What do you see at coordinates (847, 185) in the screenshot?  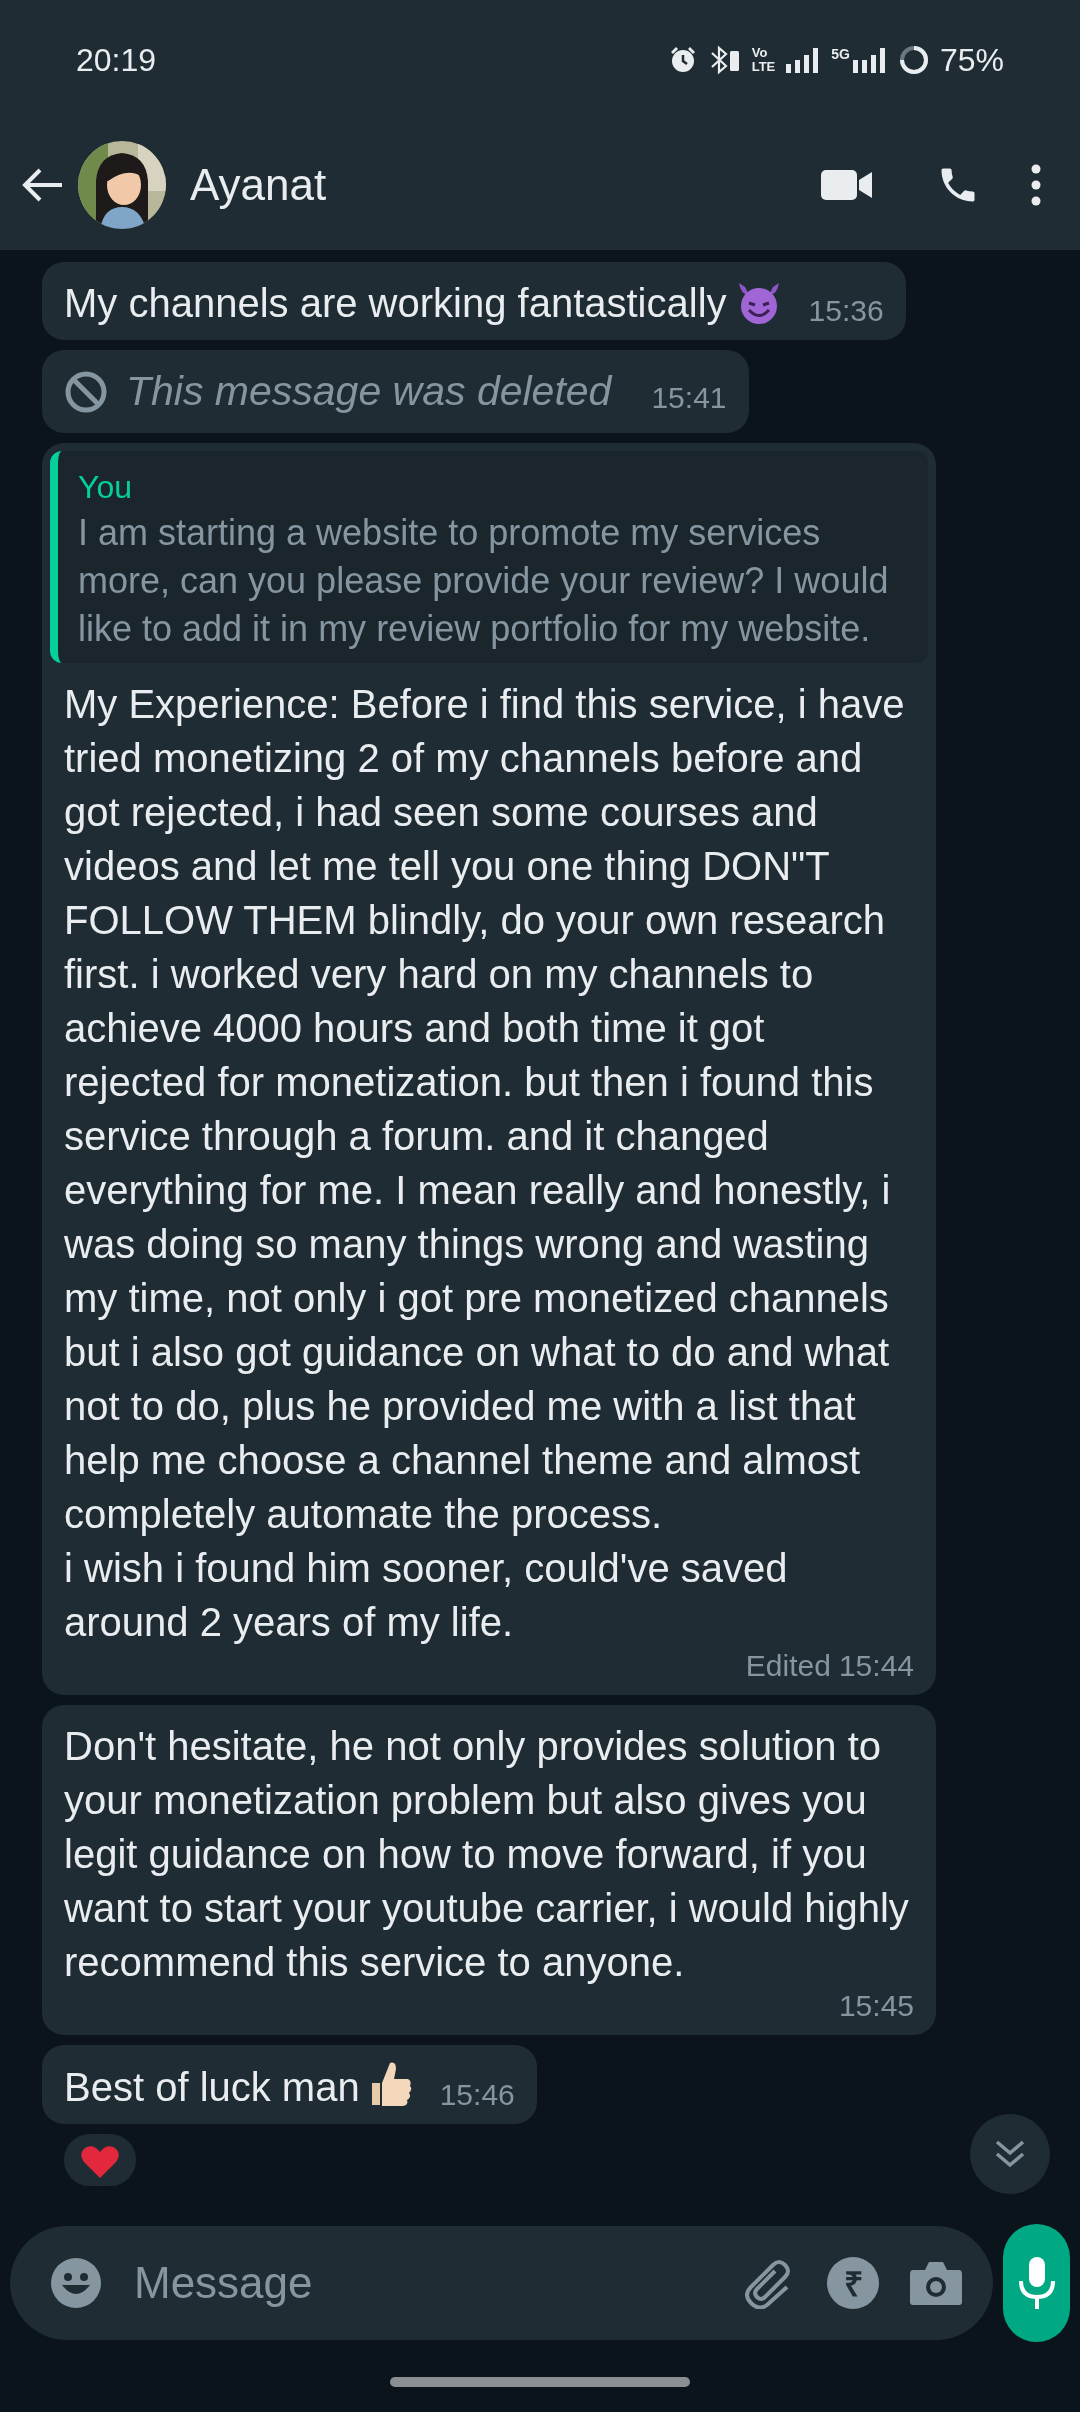 I see `video-call-icon` at bounding box center [847, 185].